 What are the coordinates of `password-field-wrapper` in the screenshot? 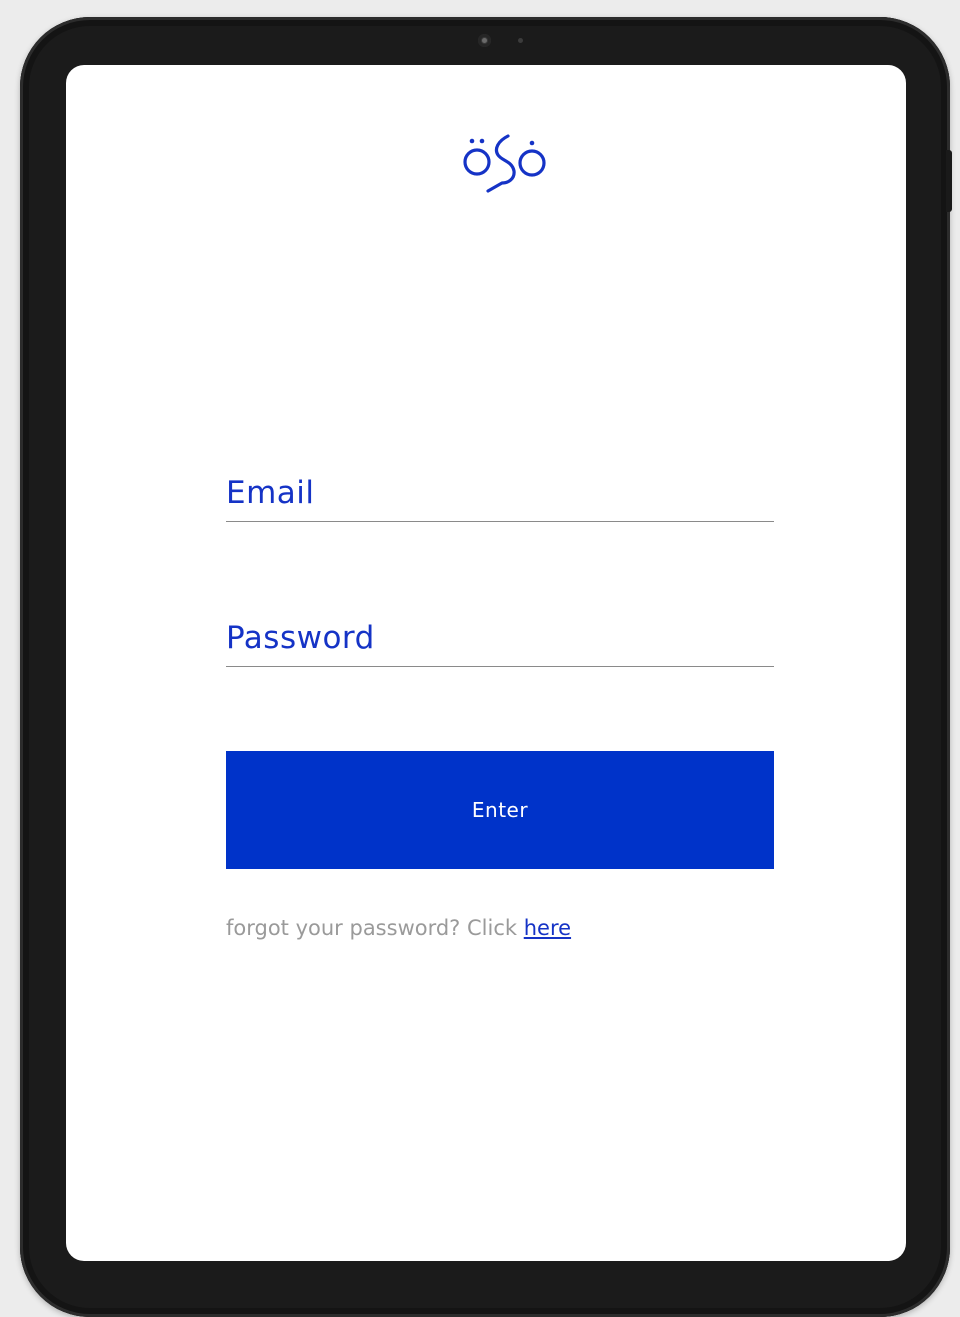 It's located at (500, 636).